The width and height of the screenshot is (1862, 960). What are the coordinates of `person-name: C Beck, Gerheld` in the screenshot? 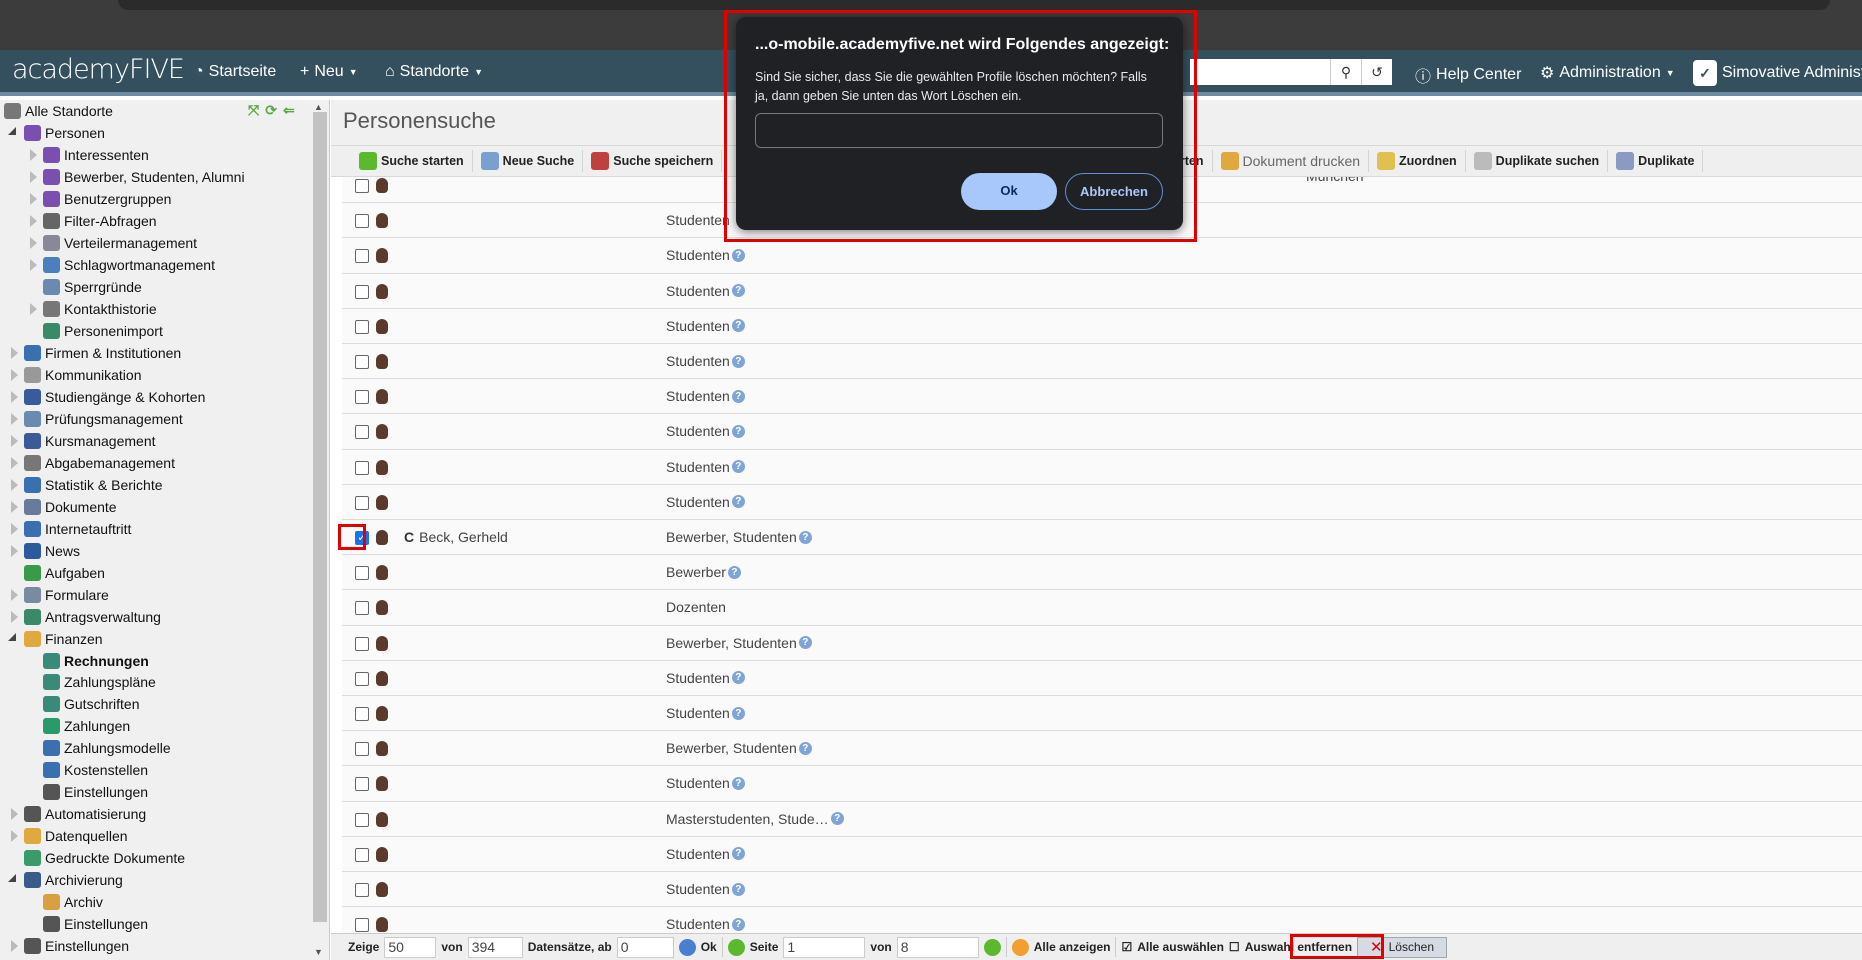 It's located at (456, 537).